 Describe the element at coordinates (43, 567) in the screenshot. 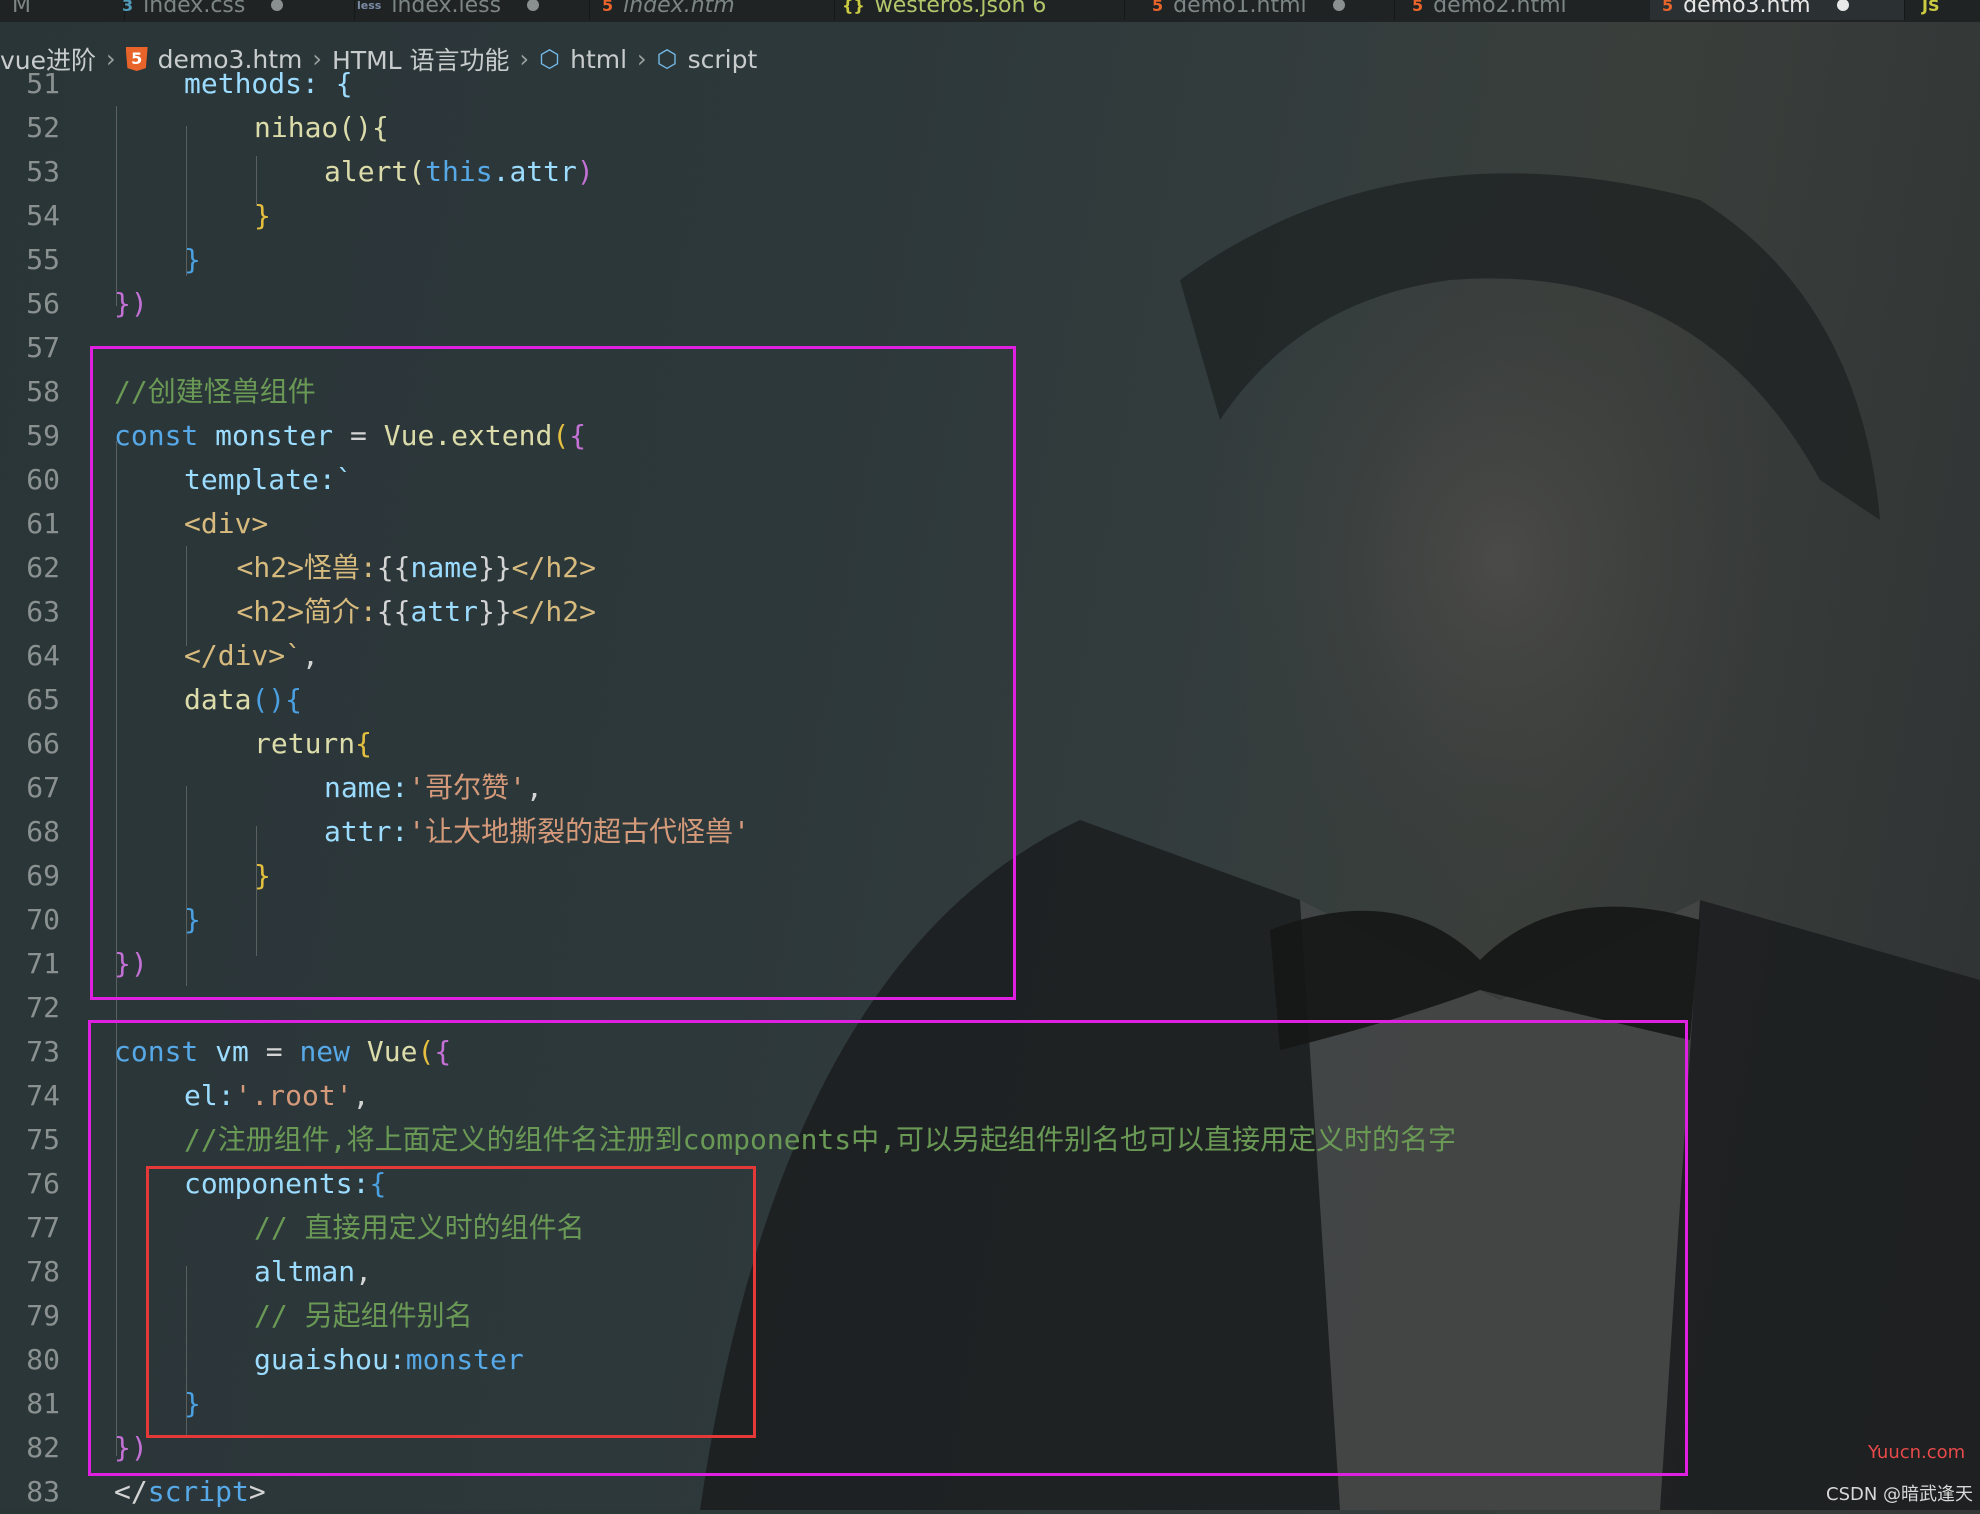

I see `line-number: 62` at that location.